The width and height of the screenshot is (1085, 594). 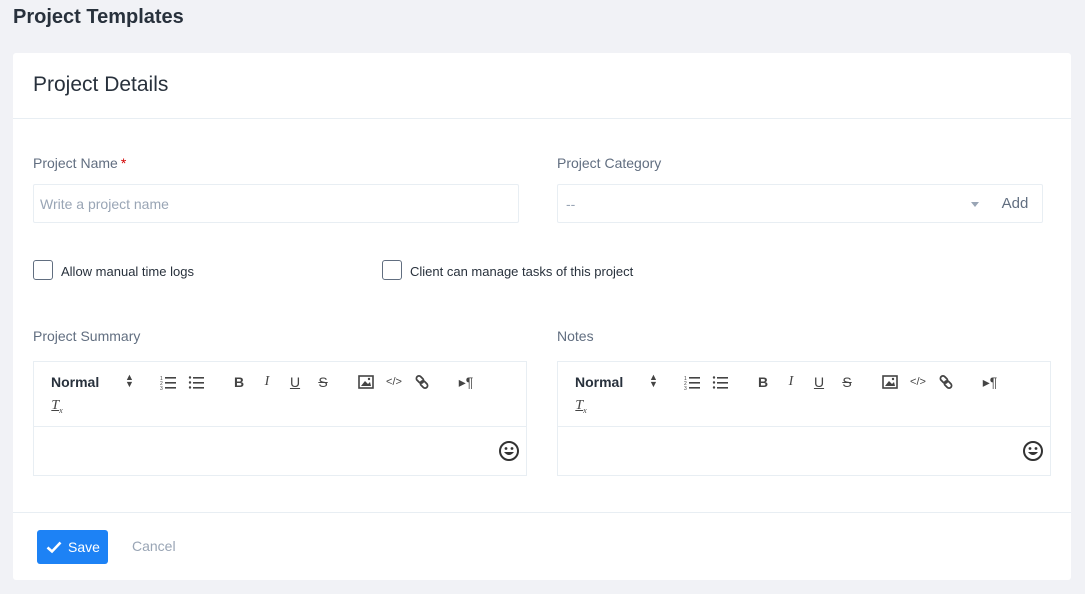 I want to click on project-category-label: Project Category, so click(x=609, y=163).